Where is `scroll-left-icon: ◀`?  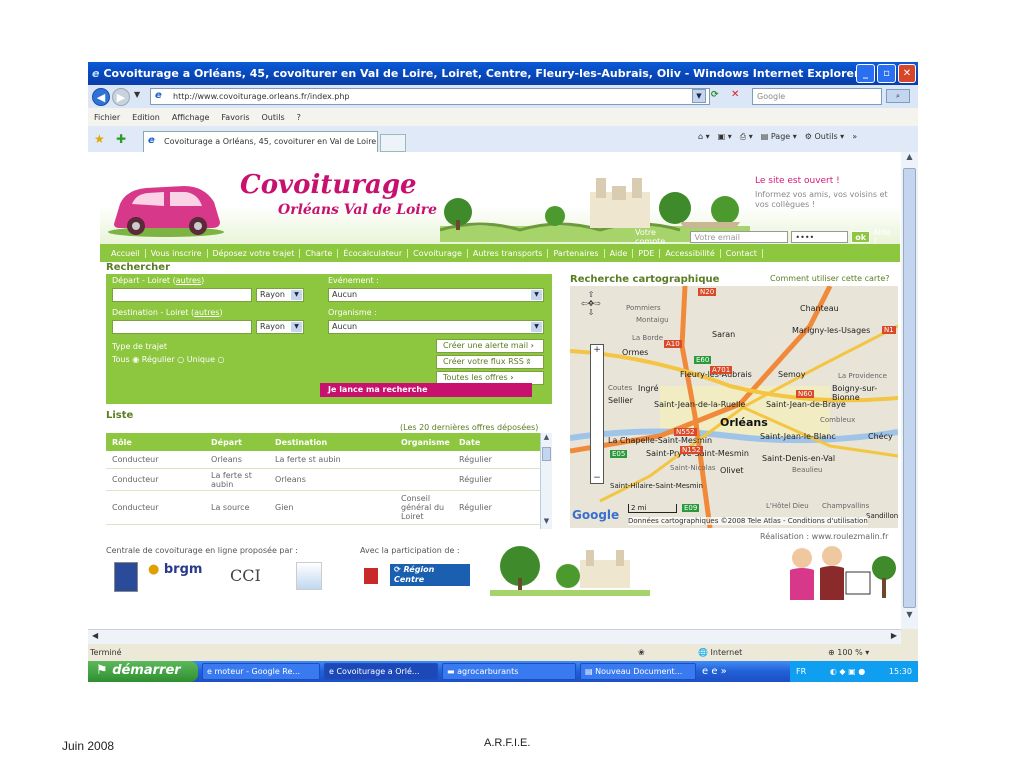 scroll-left-icon: ◀ is located at coordinates (95, 635).